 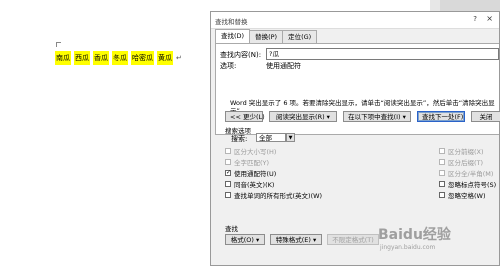 I want to click on highlighted-word-line: 南瓜 西瓜 香瓜 冬瓜 哈密瓜 黄瓜 ↵, so click(x=118, y=58).